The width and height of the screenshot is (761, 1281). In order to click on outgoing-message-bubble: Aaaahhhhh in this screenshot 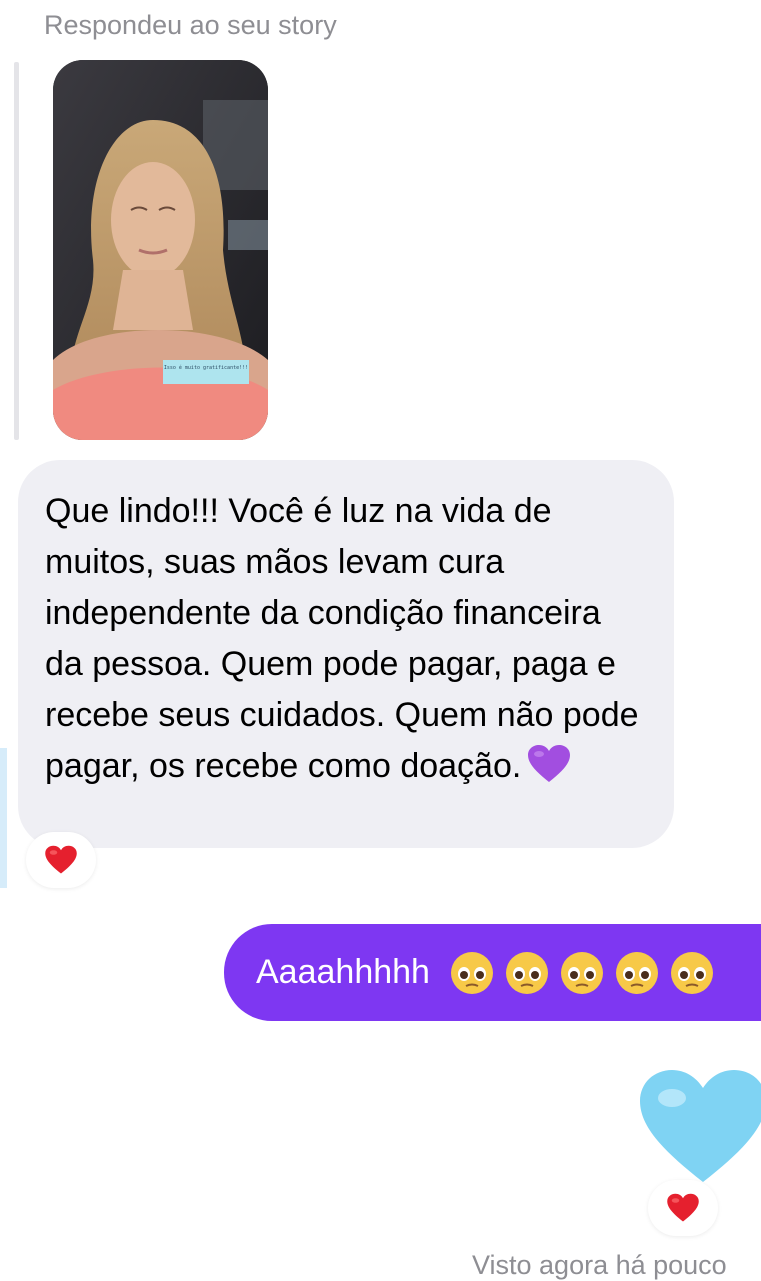, I will do `click(492, 972)`.